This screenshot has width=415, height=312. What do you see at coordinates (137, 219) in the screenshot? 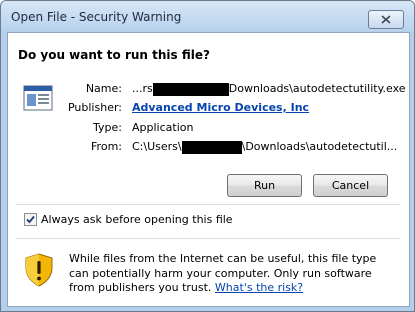
I see `always-ask-label: Always ask before opening this file` at bounding box center [137, 219].